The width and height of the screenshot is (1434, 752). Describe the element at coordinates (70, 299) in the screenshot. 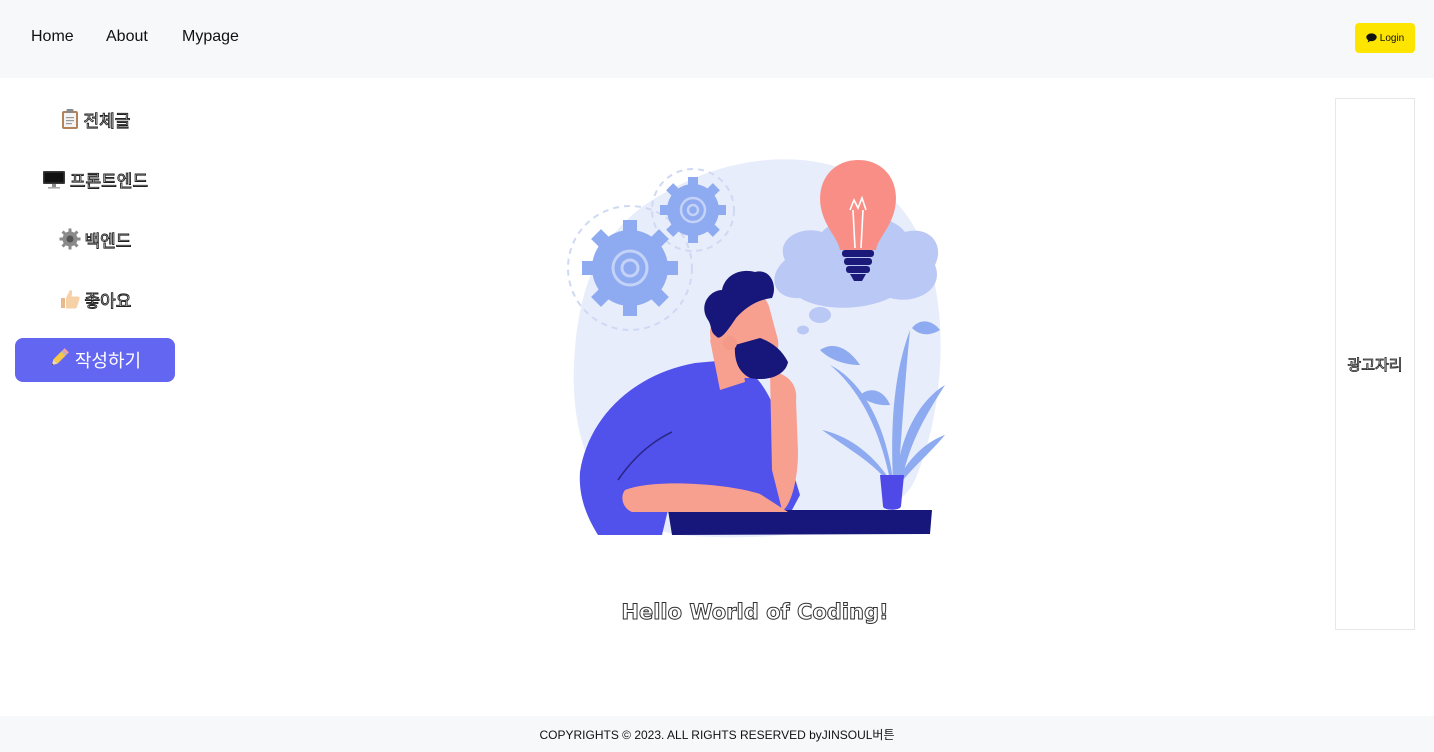

I see `thumbs-up-icon` at that location.